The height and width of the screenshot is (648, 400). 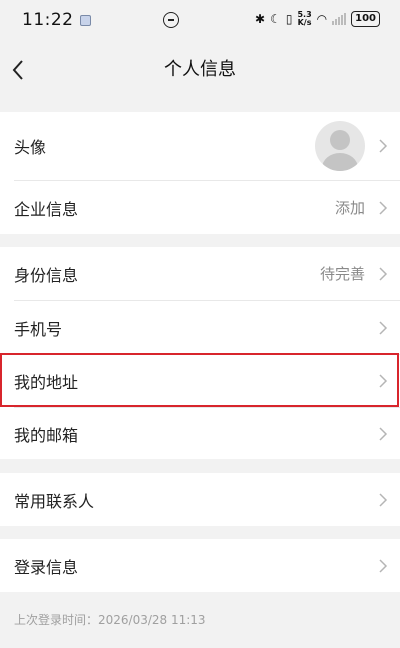 I want to click on row-label: 身份信息, so click(x=46, y=275).